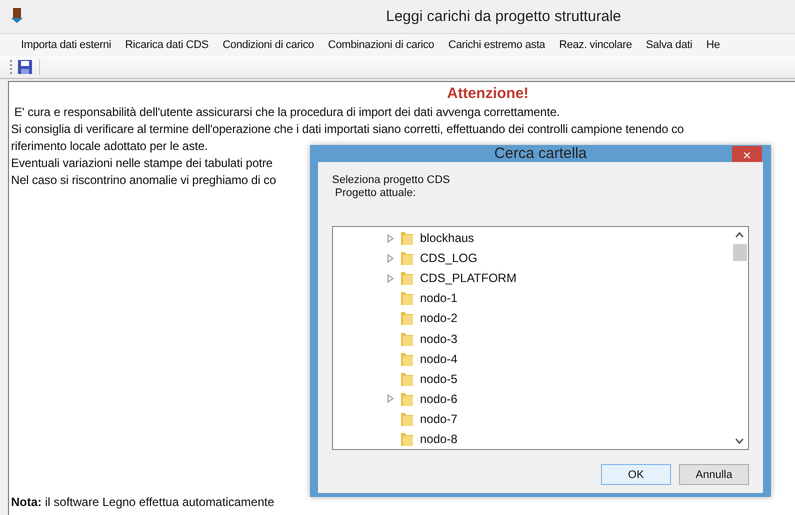 The width and height of the screenshot is (795, 515). Describe the element at coordinates (540, 153) in the screenshot. I see `dialog-title: Cerca cartella` at that location.